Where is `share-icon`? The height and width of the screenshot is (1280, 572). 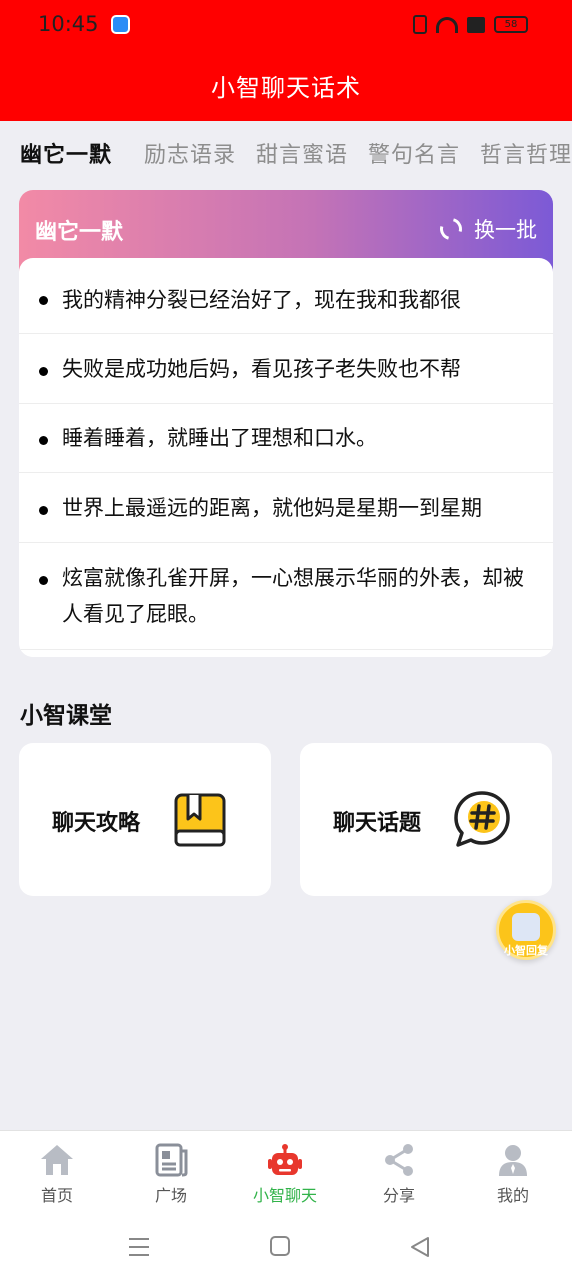
share-icon is located at coordinates (399, 1160).